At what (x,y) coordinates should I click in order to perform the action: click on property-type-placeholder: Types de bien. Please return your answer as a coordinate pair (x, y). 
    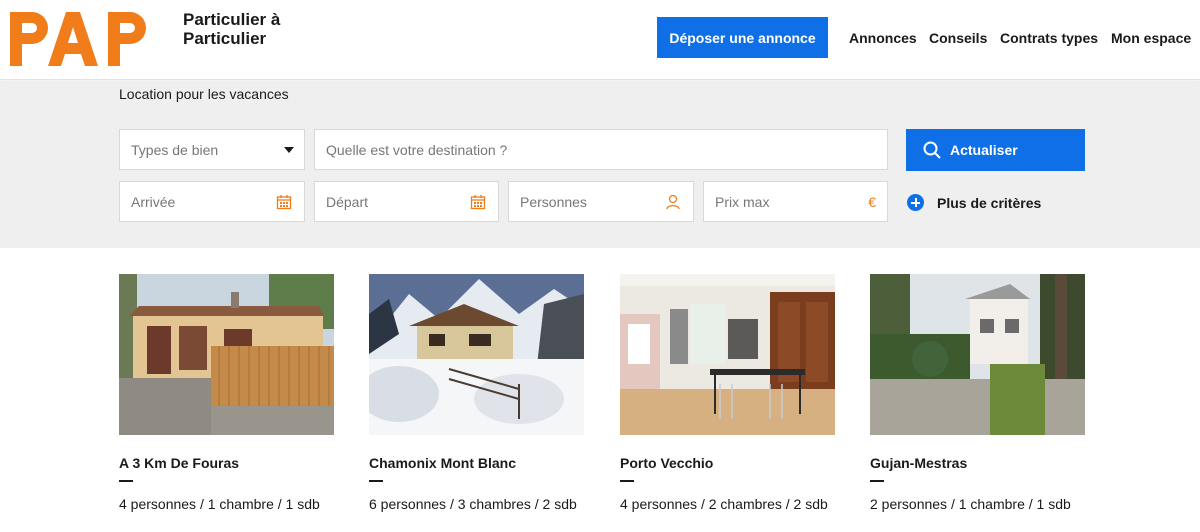
    Looking at the image, I should click on (175, 149).